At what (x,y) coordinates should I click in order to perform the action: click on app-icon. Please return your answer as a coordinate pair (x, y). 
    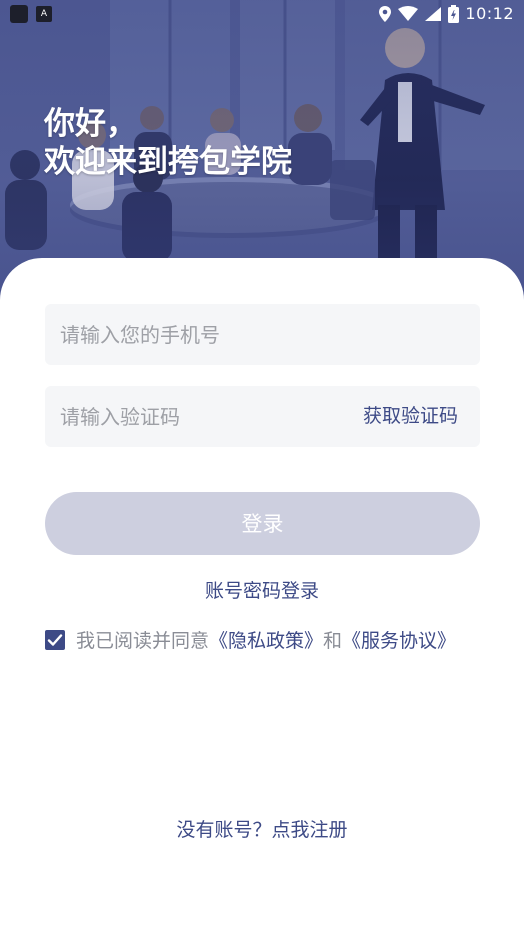
    Looking at the image, I should click on (19, 14).